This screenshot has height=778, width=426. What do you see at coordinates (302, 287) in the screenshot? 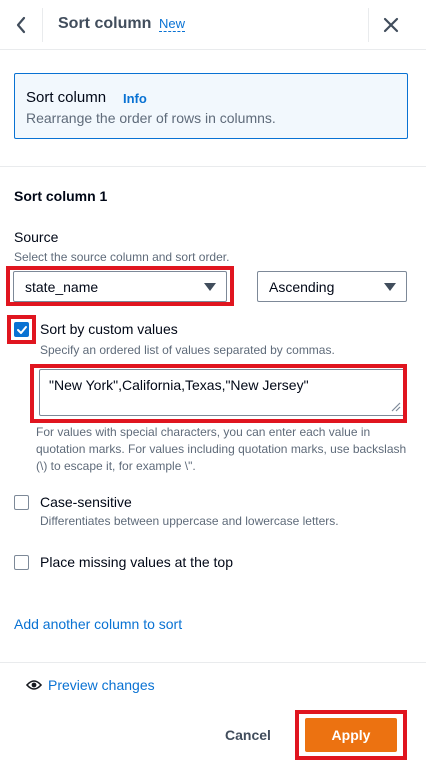
I see `sort-order-value: Ascending` at bounding box center [302, 287].